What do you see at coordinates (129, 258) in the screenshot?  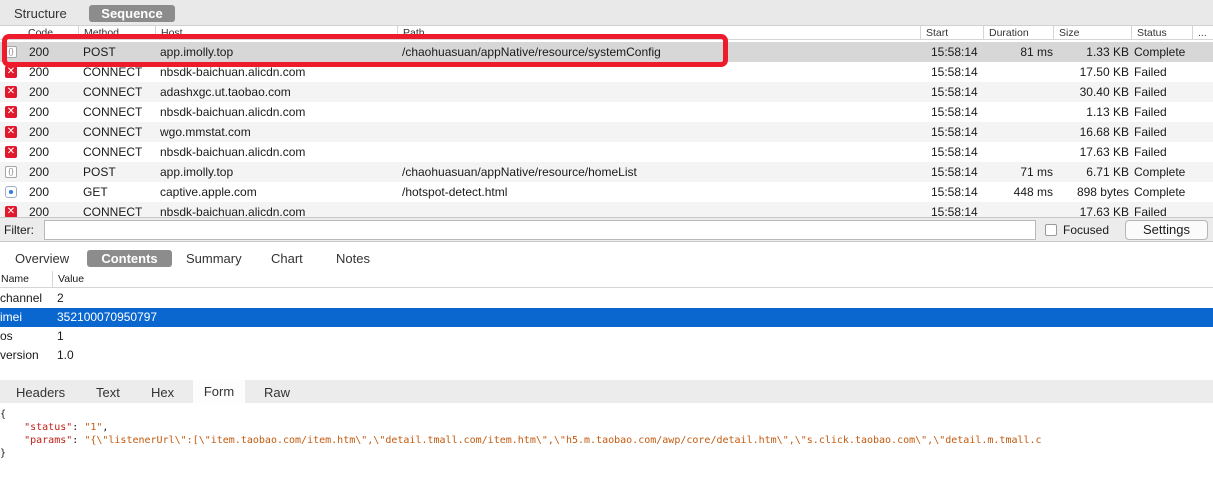 I see `tab-contents: Contents` at bounding box center [129, 258].